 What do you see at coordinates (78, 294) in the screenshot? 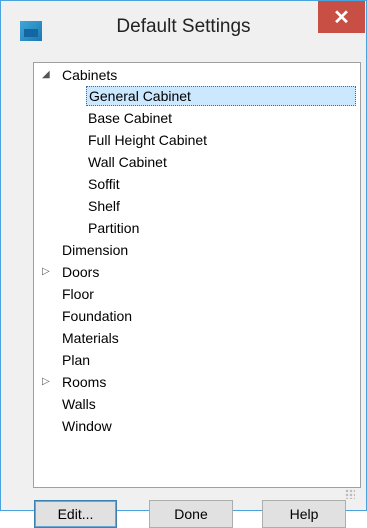
I see `tree-item-floor: Floor` at bounding box center [78, 294].